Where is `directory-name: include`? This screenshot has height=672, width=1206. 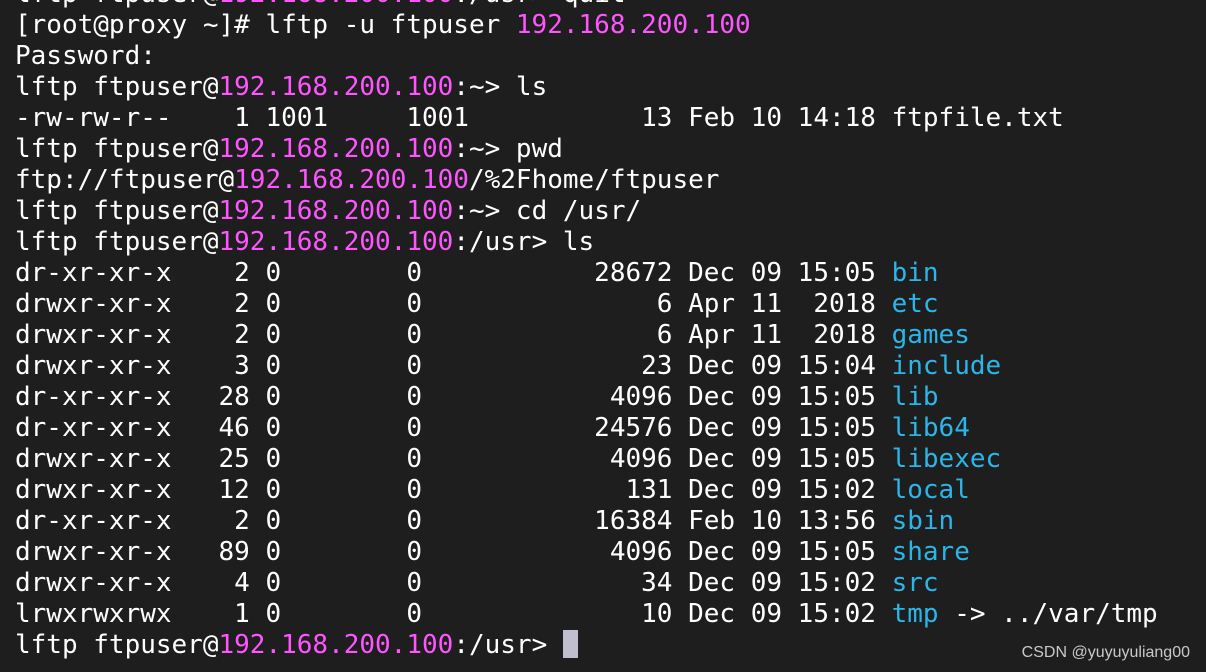
directory-name: include is located at coordinates (946, 366).